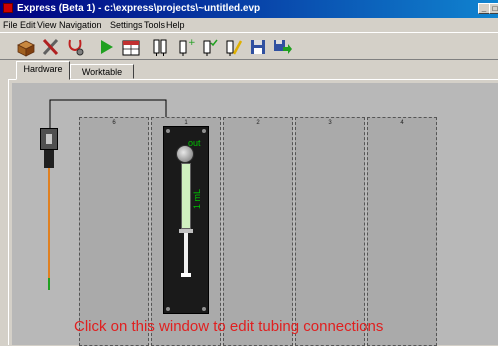  Describe the element at coordinates (330, 231) in the screenshot. I see `worktable-column: 3` at that location.